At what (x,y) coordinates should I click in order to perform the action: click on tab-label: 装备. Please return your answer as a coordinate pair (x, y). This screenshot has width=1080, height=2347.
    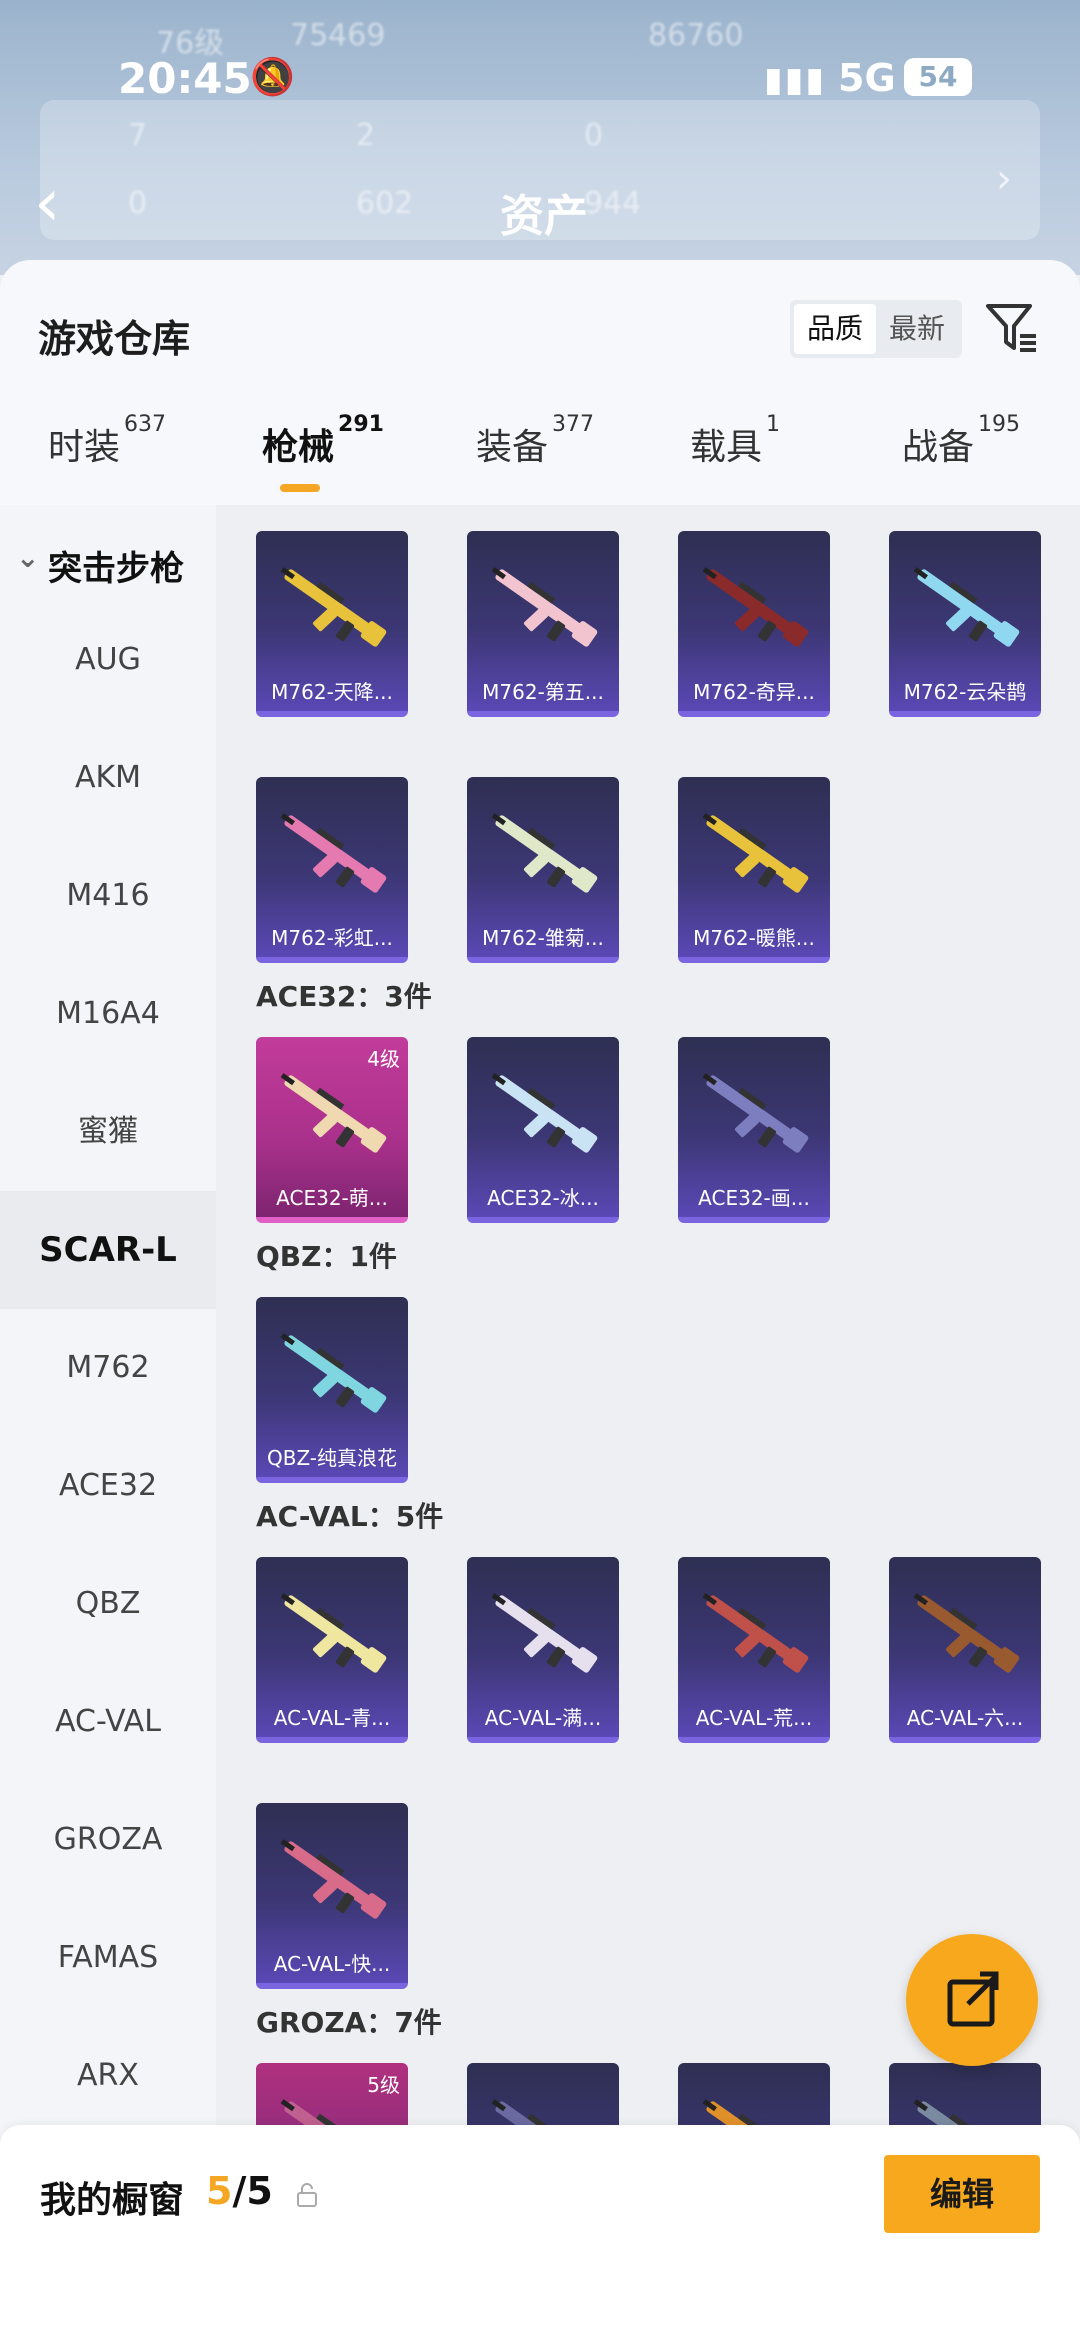
    Looking at the image, I should click on (512, 447).